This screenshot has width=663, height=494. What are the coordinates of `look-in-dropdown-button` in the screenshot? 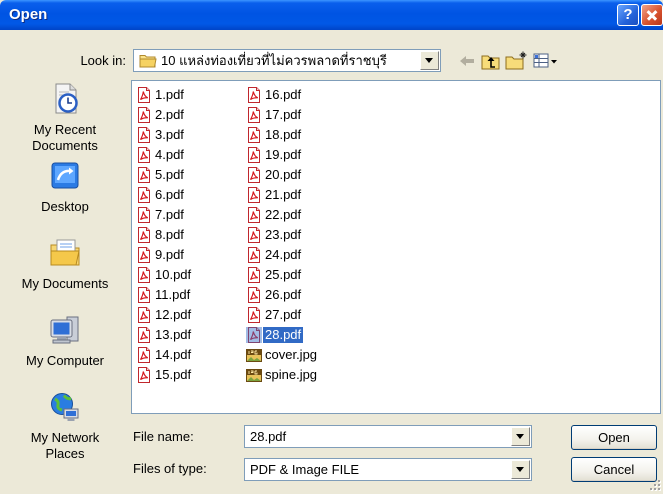 It's located at (429, 60).